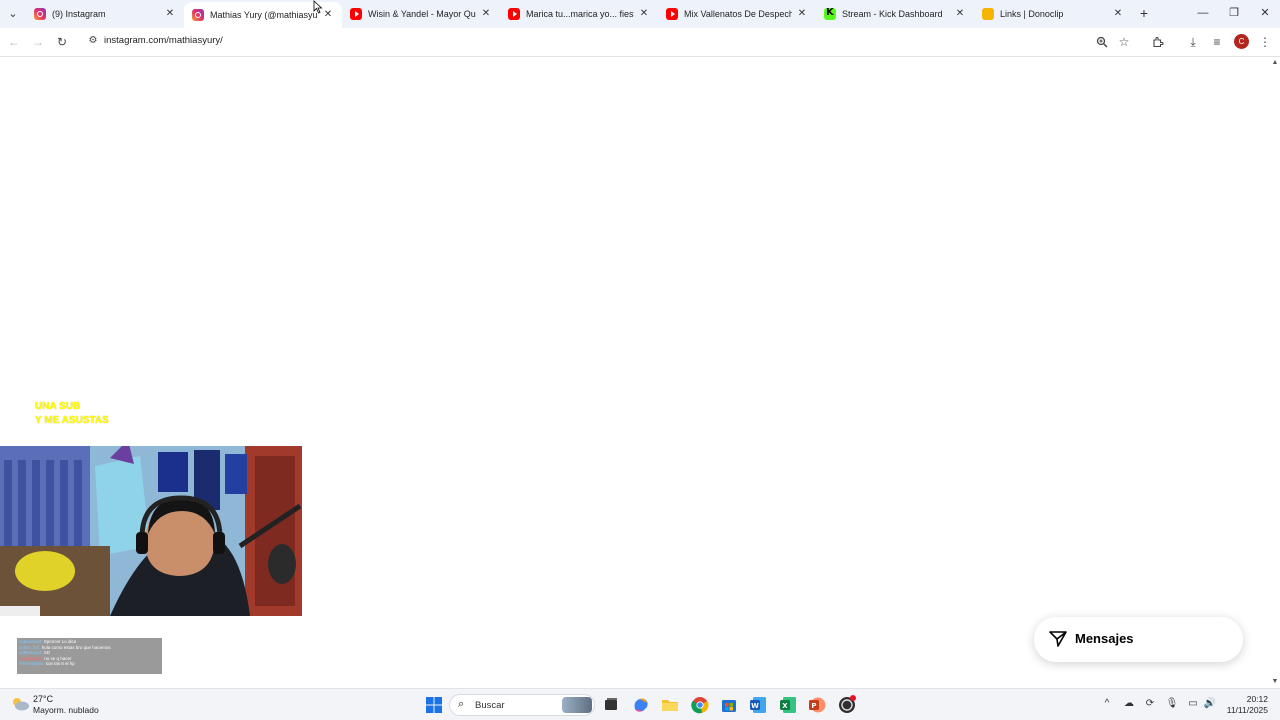 This screenshot has height=720, width=1280. I want to click on tab-title: Mix Vallenatos De Despecho, Va, so click(738, 14).